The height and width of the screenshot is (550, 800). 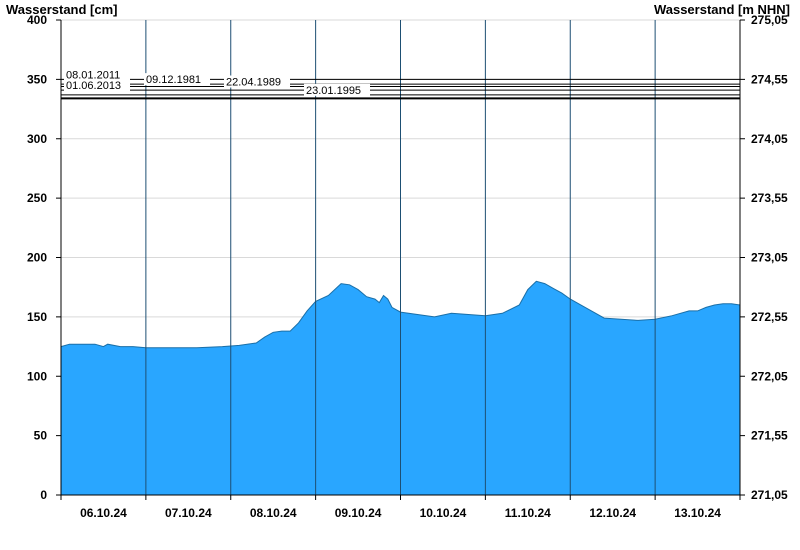 I want to click on x-tick-label: 09.10.24, so click(x=358, y=513).